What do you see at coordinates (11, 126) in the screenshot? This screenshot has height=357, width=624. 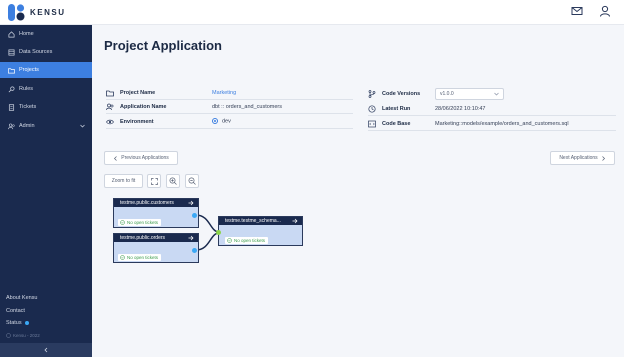 I see `admin-icon` at bounding box center [11, 126].